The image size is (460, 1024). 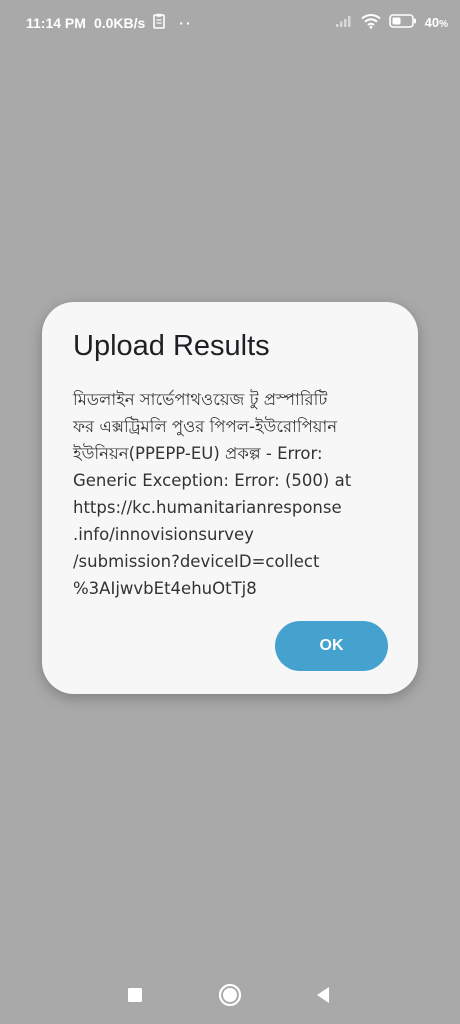 What do you see at coordinates (370, 22) in the screenshot?
I see `wifi-icon` at bounding box center [370, 22].